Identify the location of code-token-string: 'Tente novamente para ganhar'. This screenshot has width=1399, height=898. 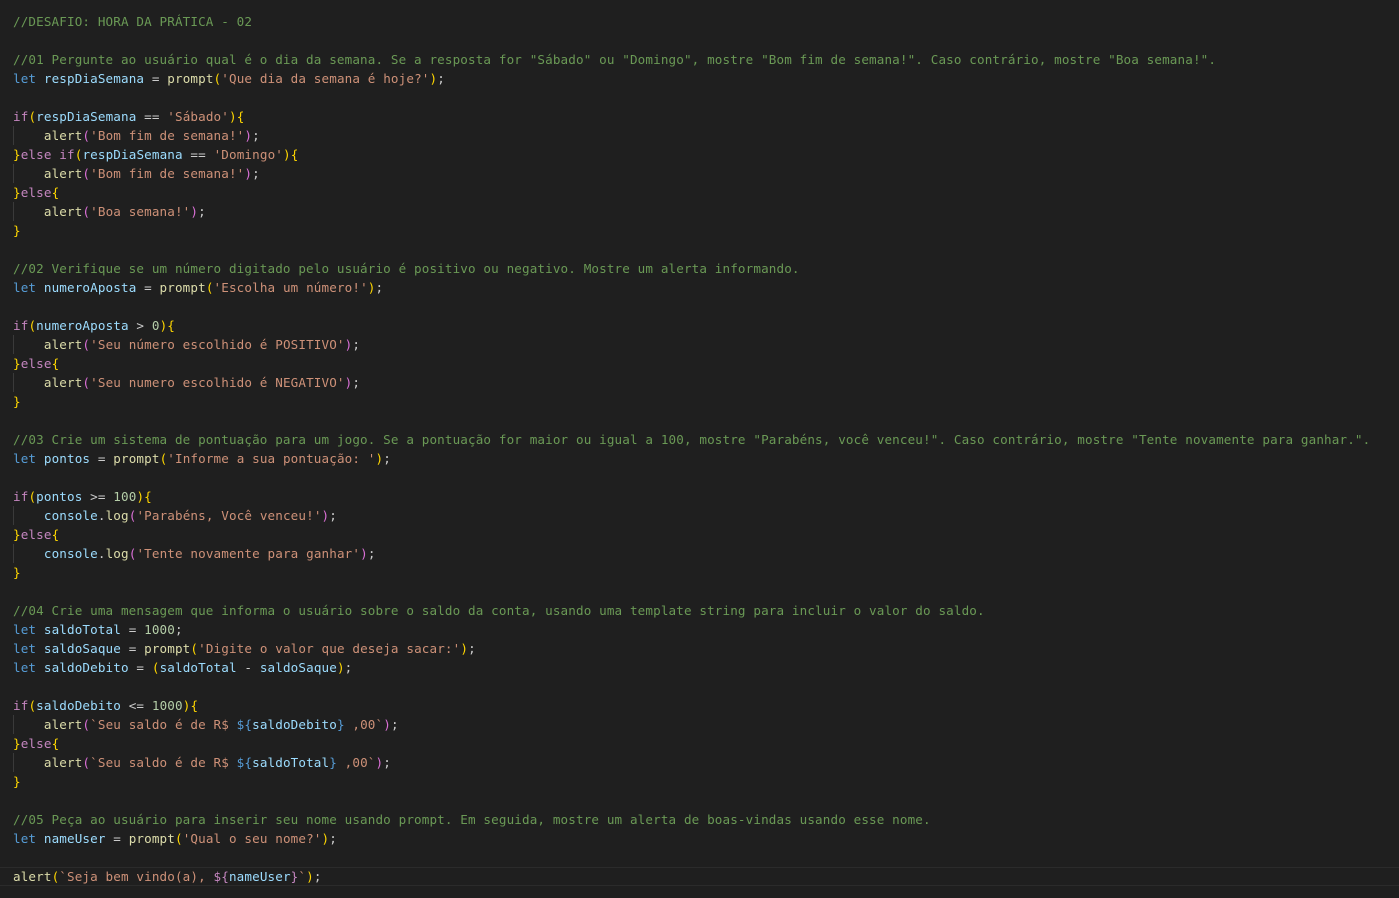
(248, 553).